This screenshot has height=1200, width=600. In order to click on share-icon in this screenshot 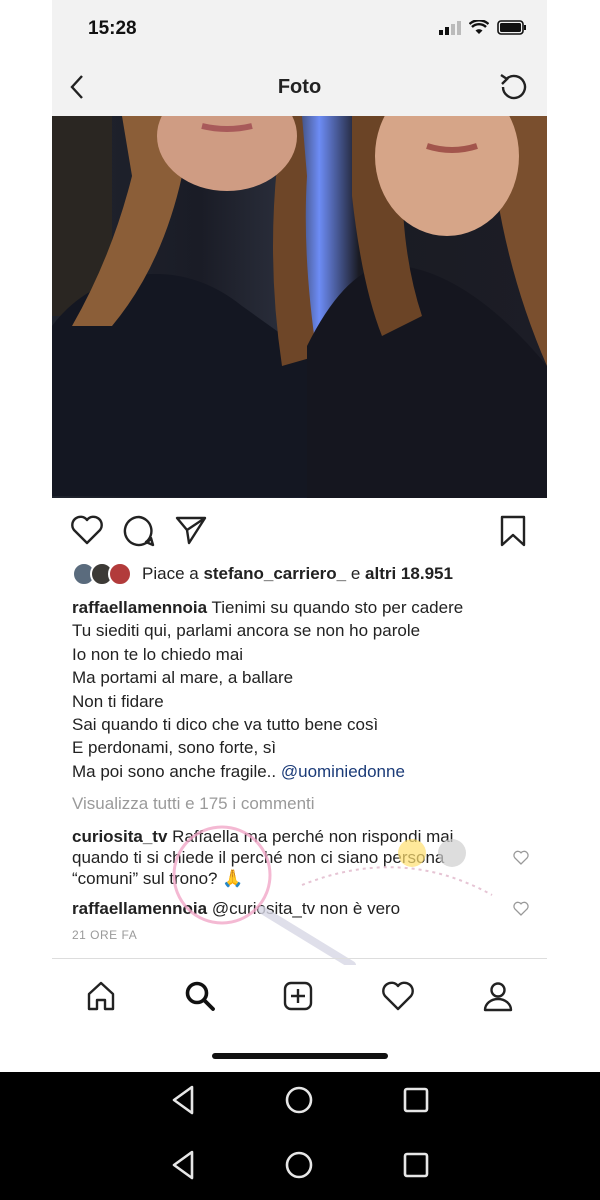, I will do `click(191, 530)`.